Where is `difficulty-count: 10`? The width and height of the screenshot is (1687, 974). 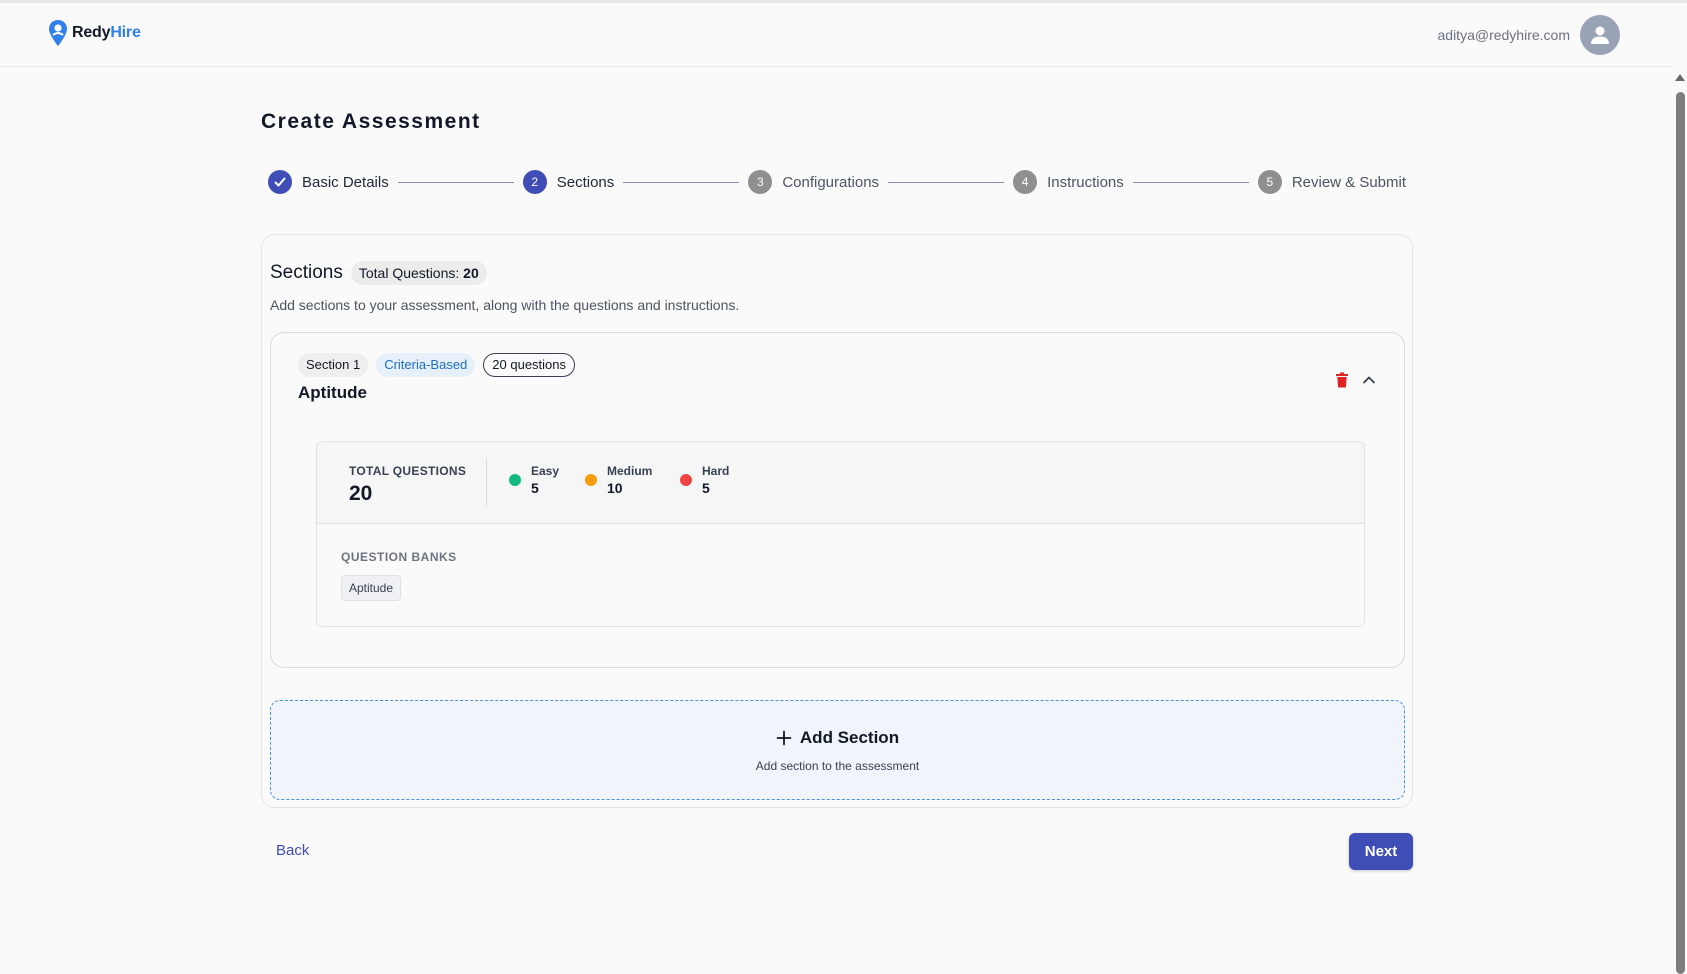 difficulty-count: 10 is located at coordinates (615, 488).